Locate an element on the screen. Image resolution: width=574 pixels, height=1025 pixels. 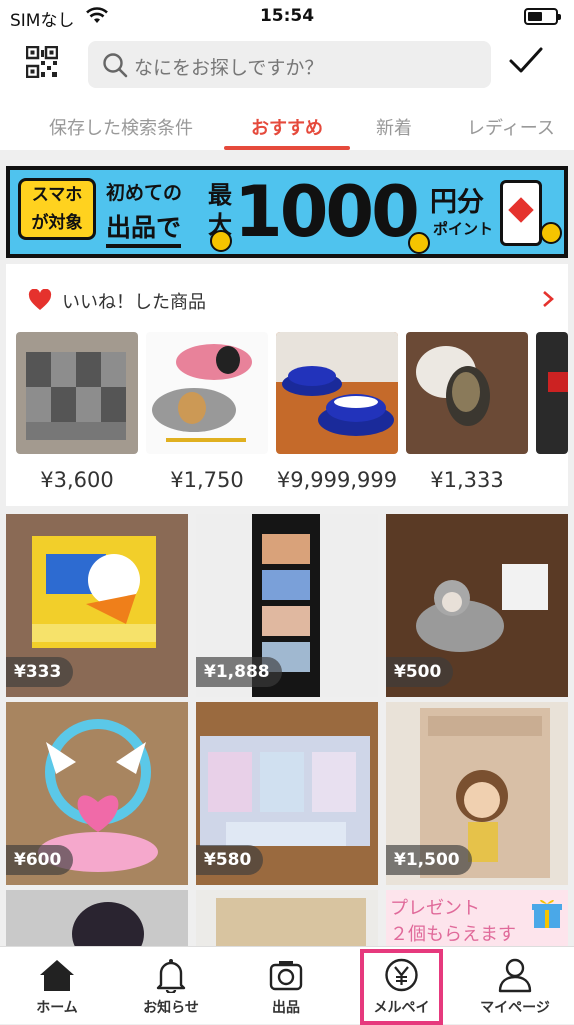
tab-merpay: メルペイ is located at coordinates (401, 987).